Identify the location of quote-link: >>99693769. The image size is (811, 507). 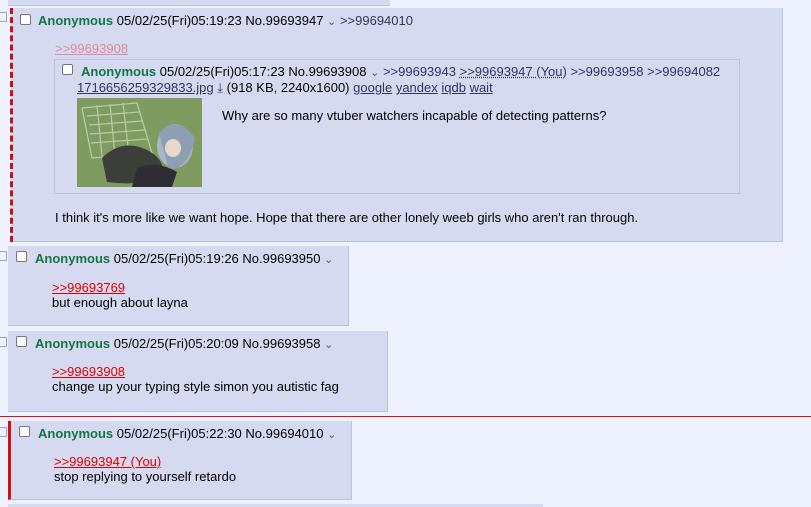
(88, 288).